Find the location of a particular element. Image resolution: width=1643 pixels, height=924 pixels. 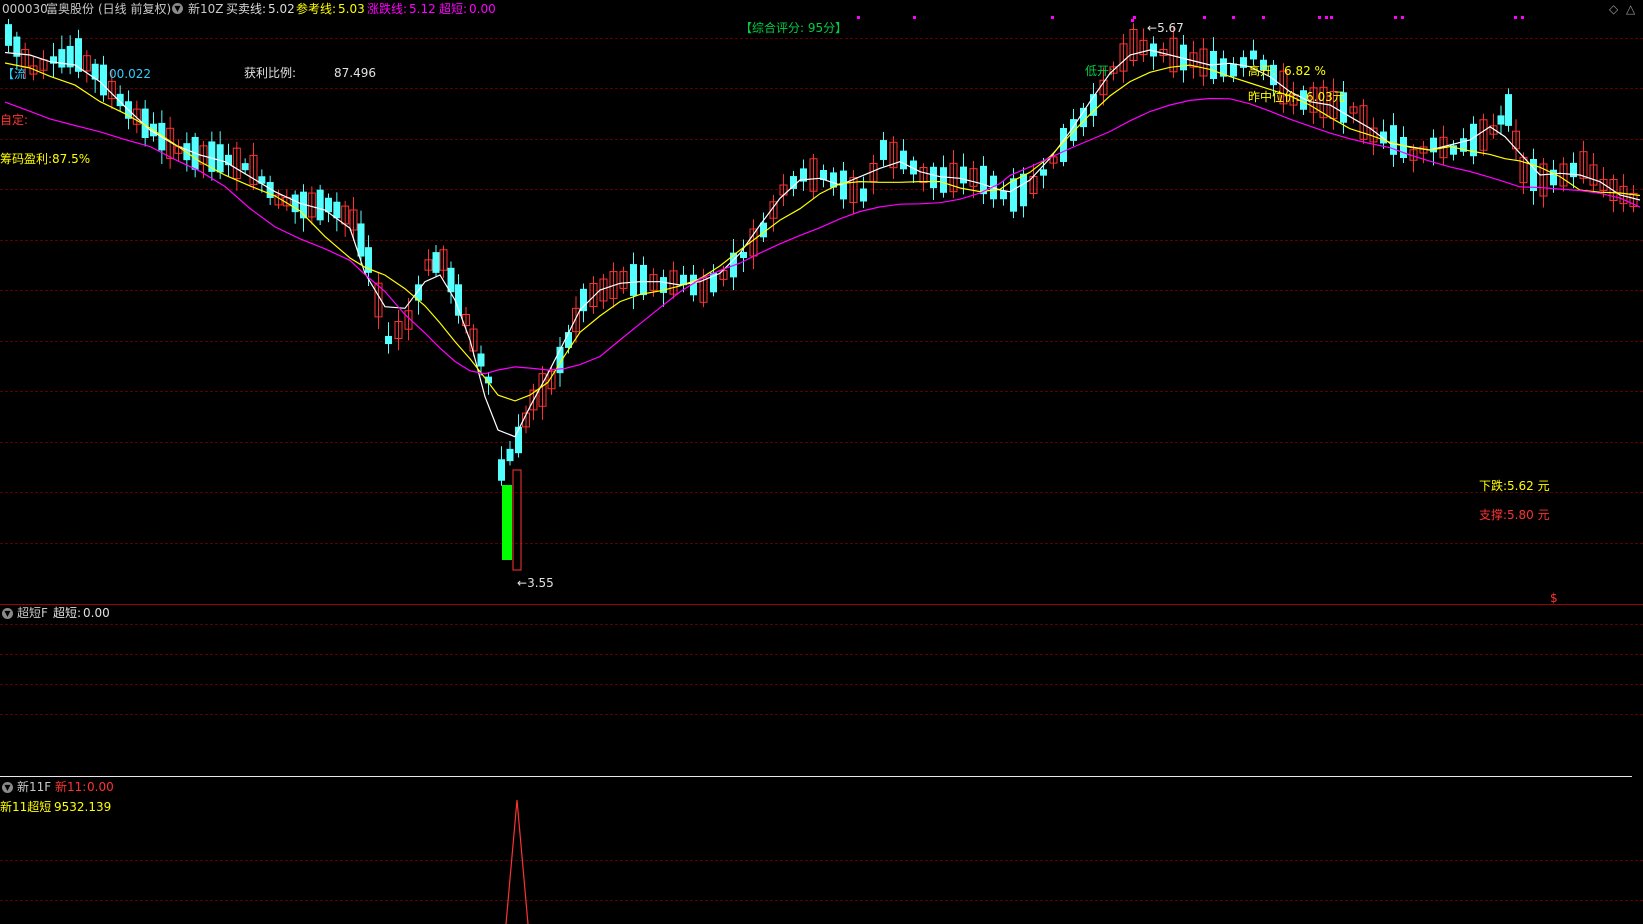

panel2-value: 0.00 is located at coordinates (96, 613).